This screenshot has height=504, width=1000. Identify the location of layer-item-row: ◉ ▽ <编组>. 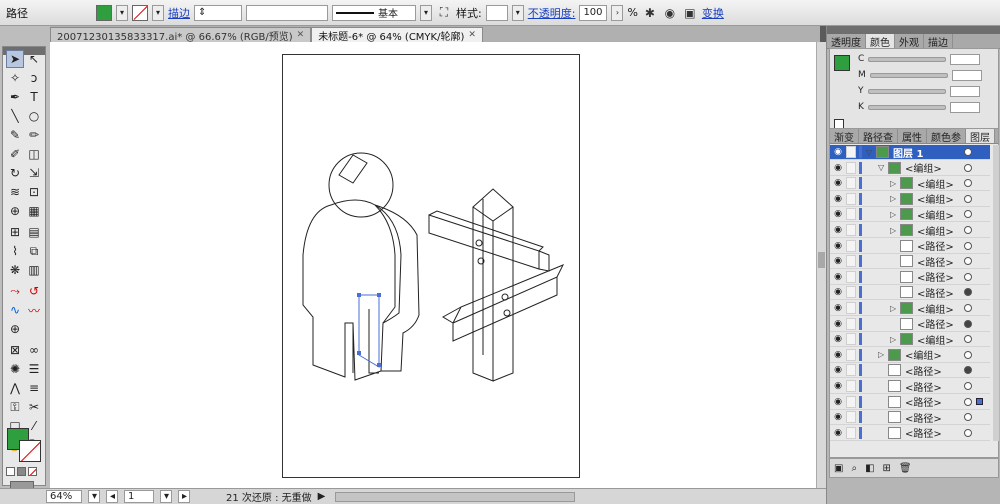
(910, 168).